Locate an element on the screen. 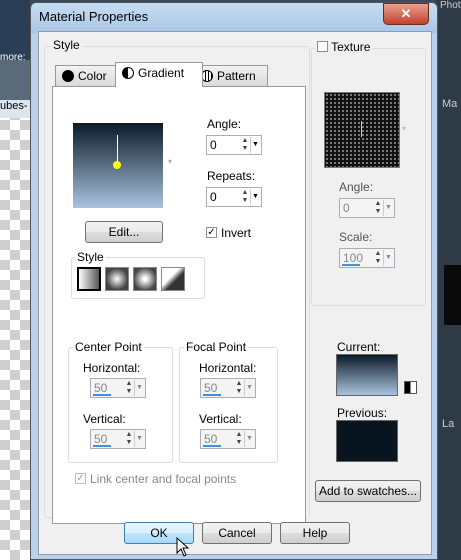 This screenshot has width=461, height=560. angle-value: 0 is located at coordinates (213, 145).